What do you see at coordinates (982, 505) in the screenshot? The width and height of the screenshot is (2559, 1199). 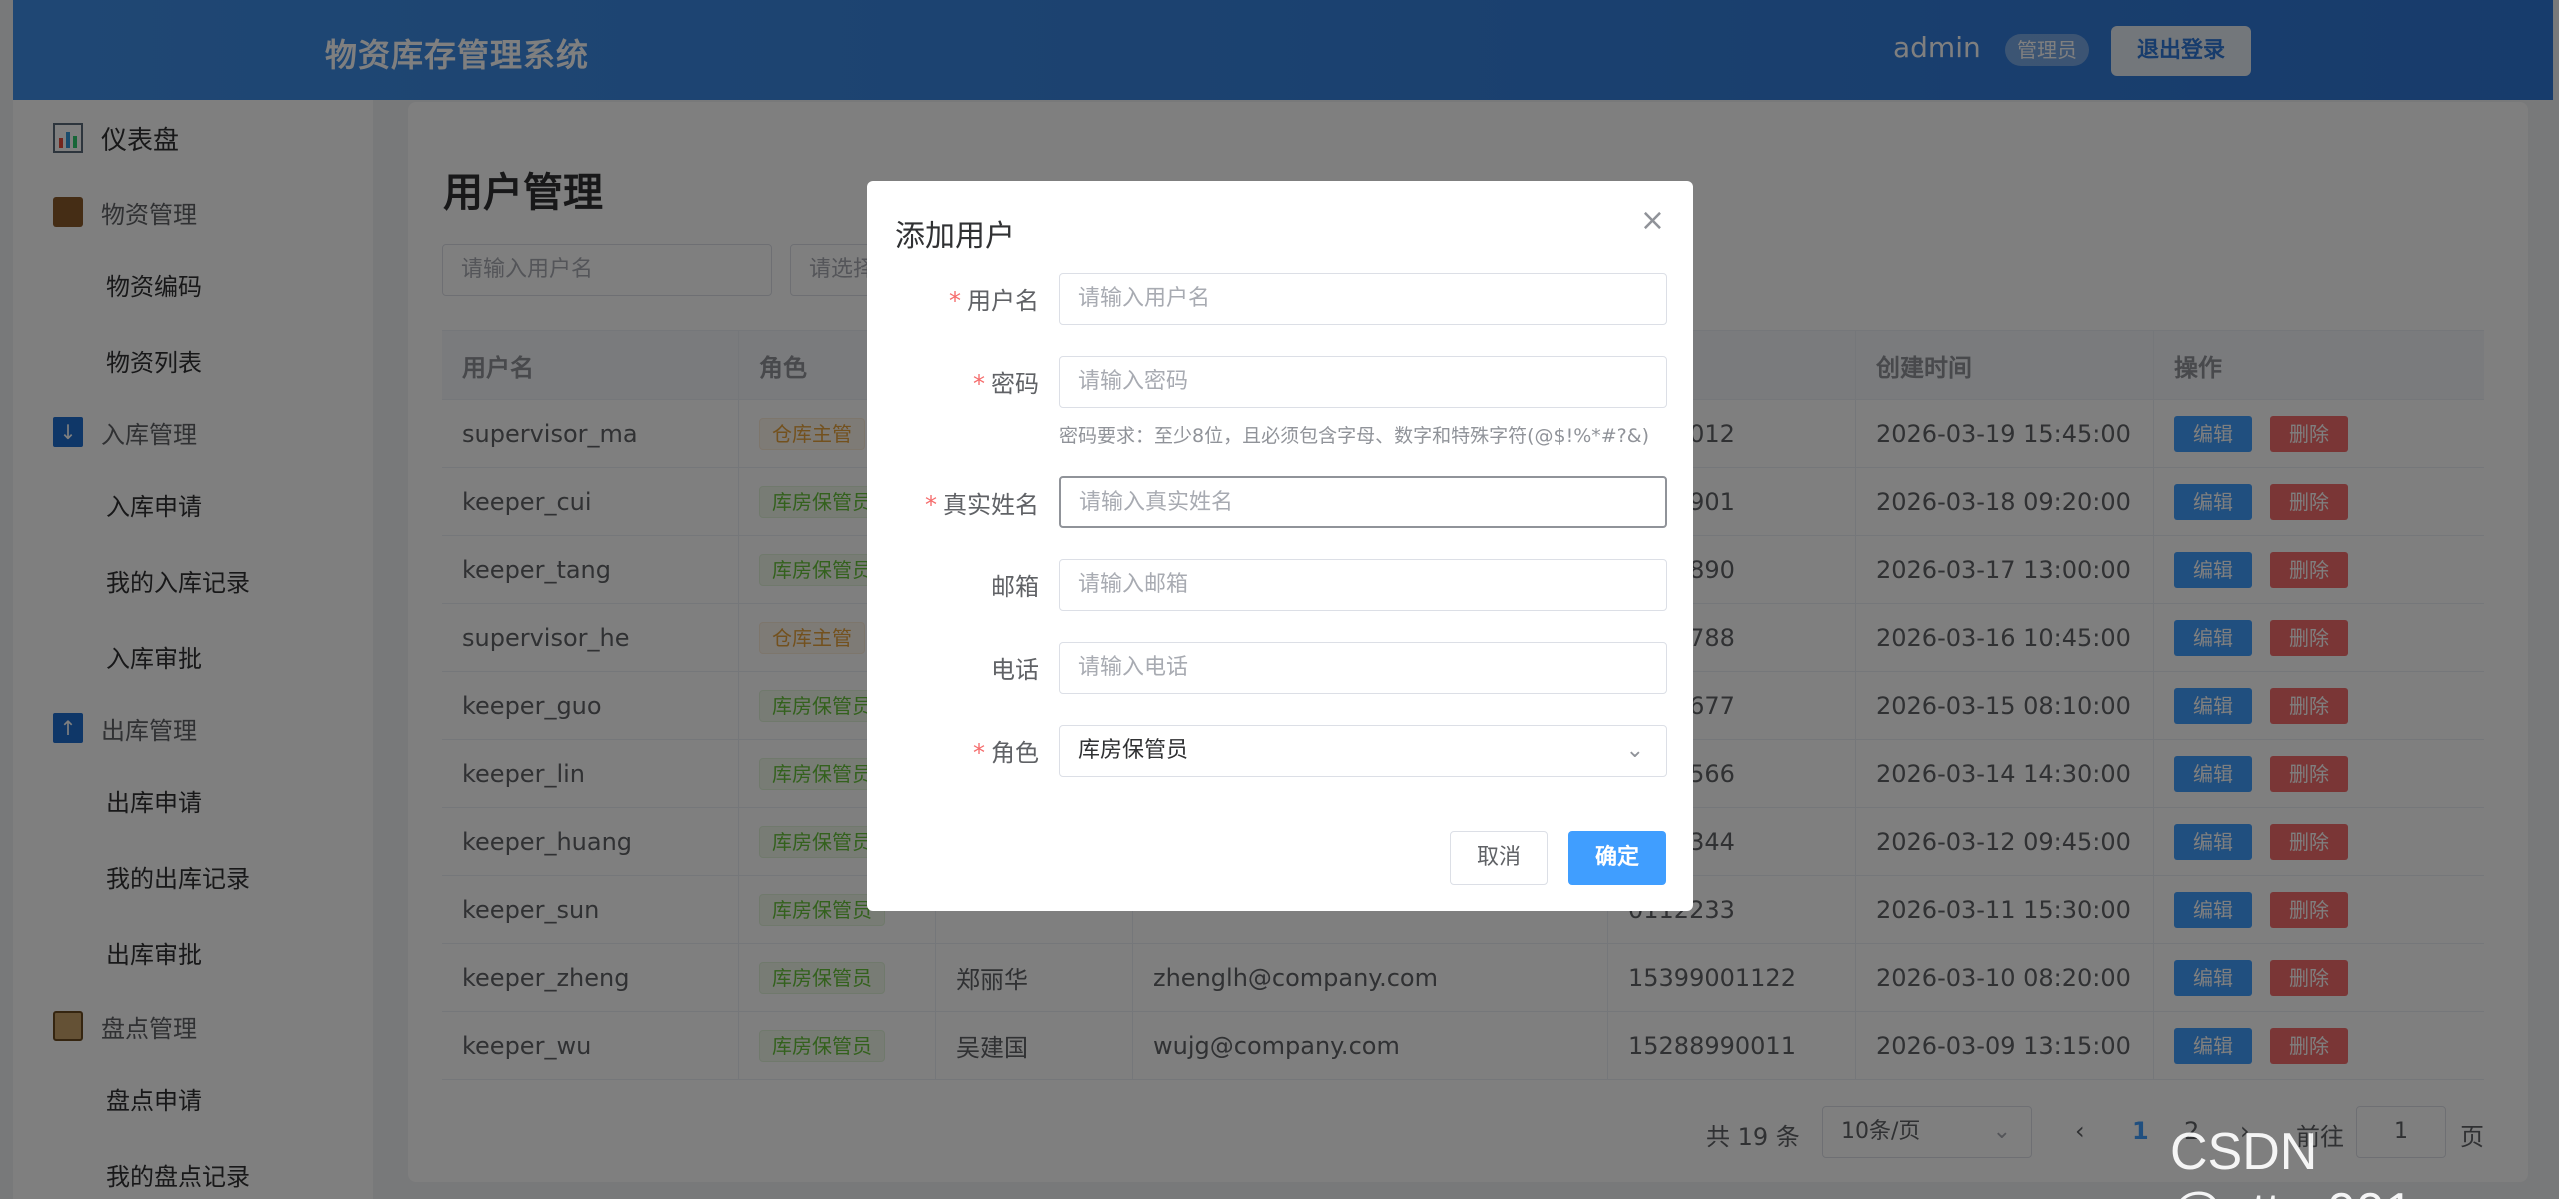 I see `realname-label: * 真实姓名` at bounding box center [982, 505].